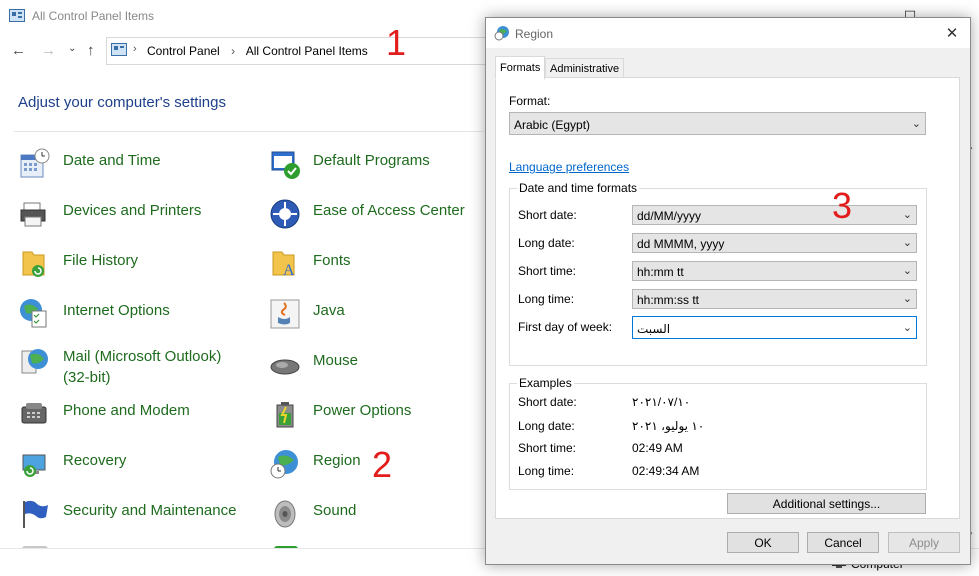 The height and width of the screenshot is (576, 979). What do you see at coordinates (546, 426) in the screenshot?
I see `example-long-date-label: Long date:` at bounding box center [546, 426].